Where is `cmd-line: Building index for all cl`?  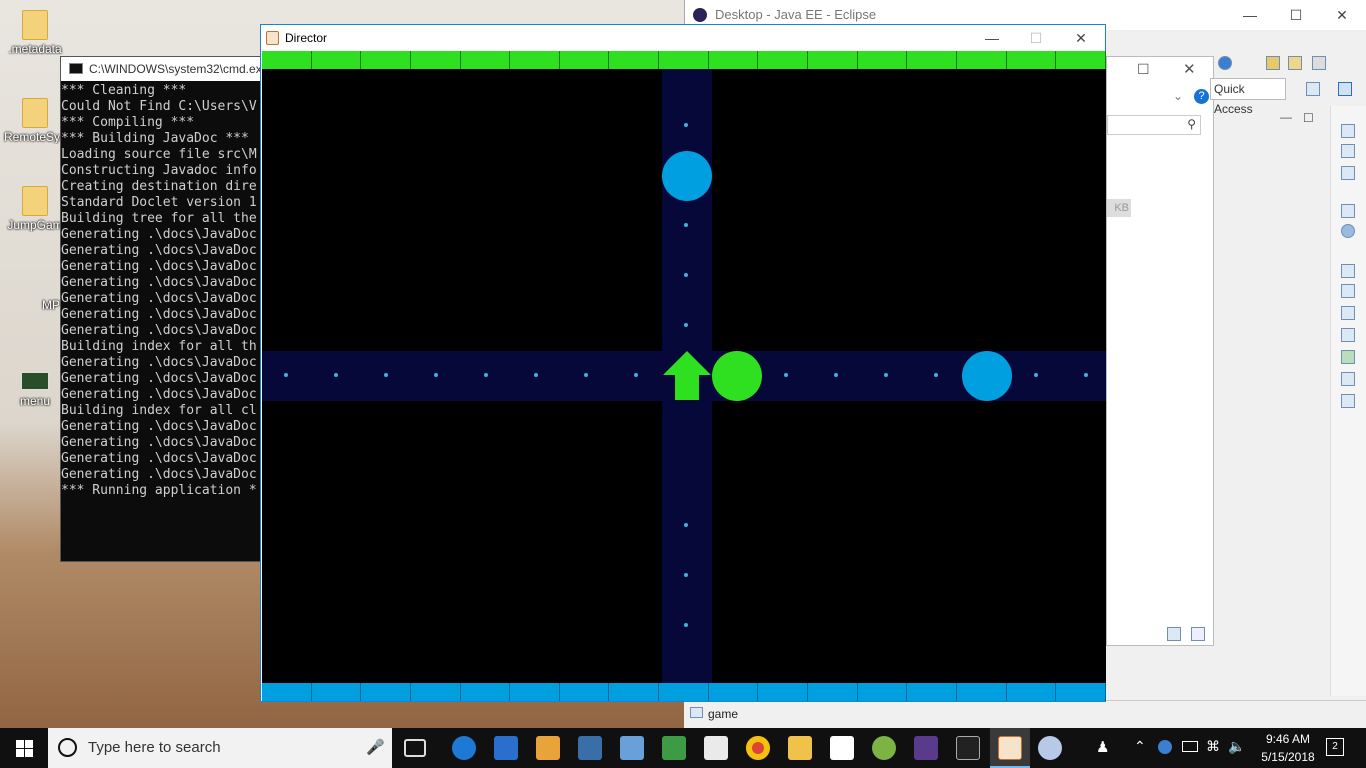 cmd-line: Building index for all cl is located at coordinates (159, 410).